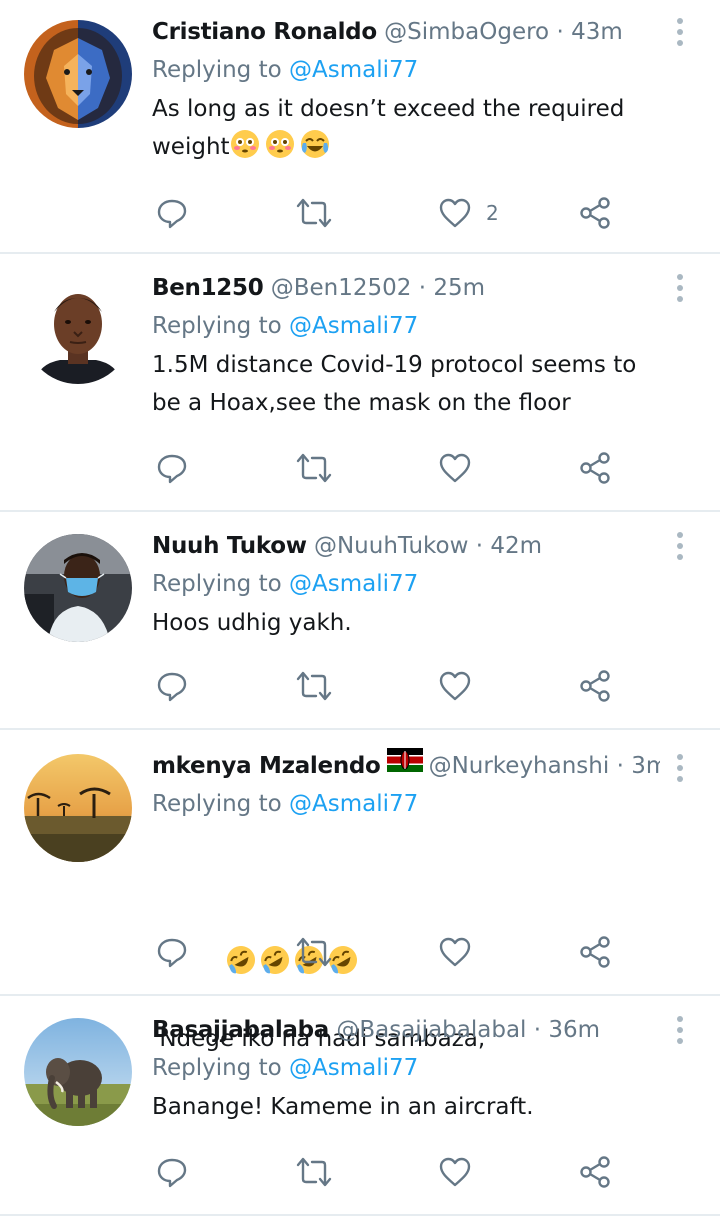  I want to click on lion-avatar, so click(78, 74).